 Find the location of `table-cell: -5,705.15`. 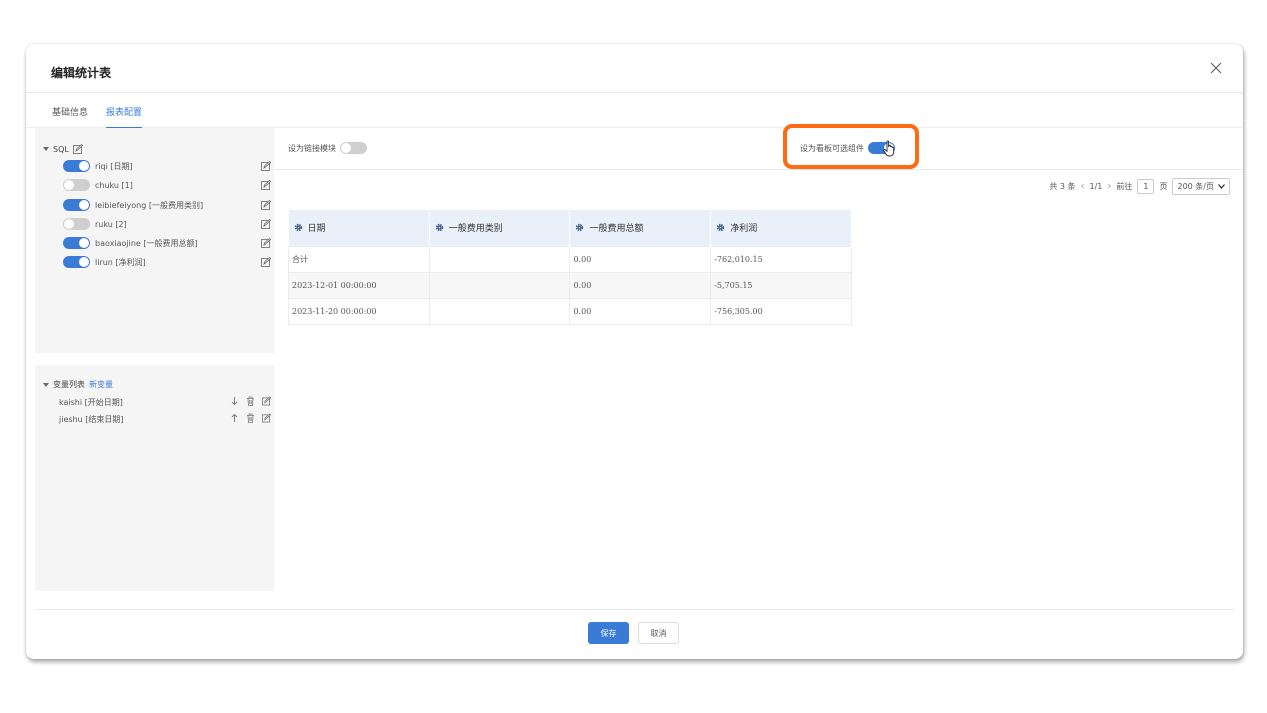

table-cell: -5,705.15 is located at coordinates (781, 285).